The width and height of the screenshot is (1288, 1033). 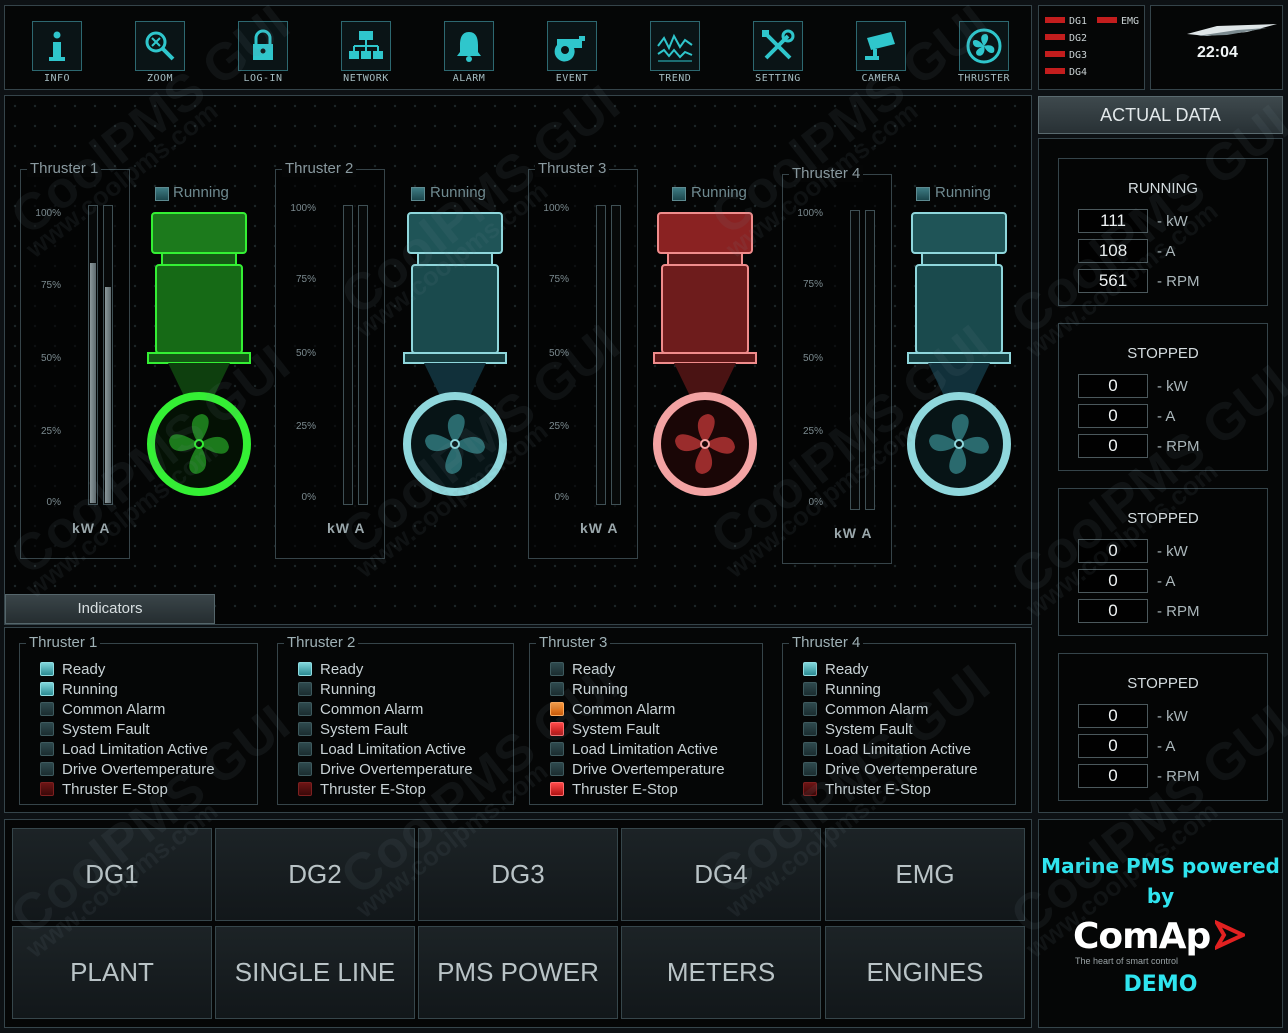 What do you see at coordinates (110, 609) in the screenshot?
I see `indicators-tab: Indicators` at bounding box center [110, 609].